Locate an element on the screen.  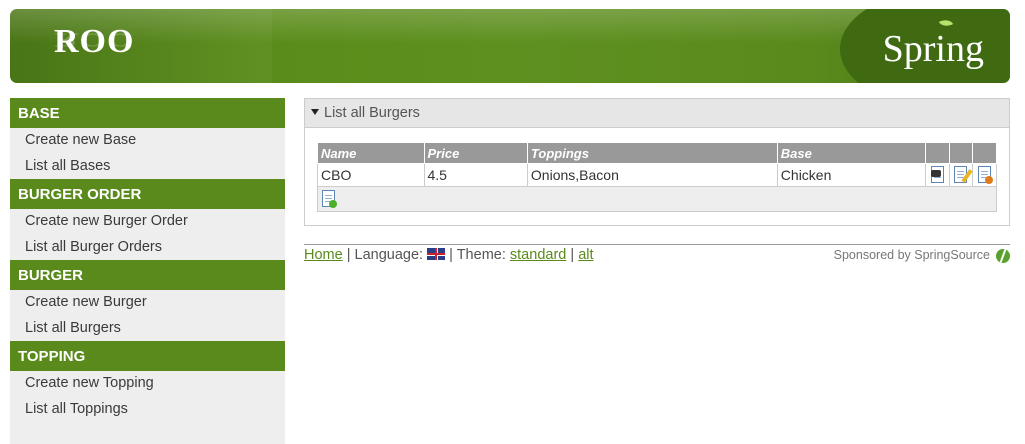
spring-logo: Spring is located at coordinates (933, 49).